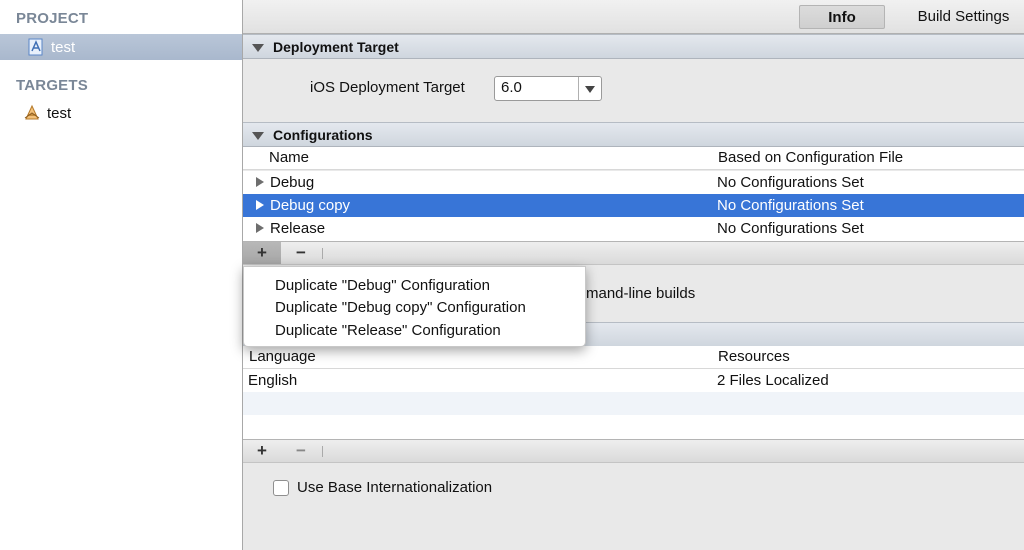  Describe the element at coordinates (32, 113) in the screenshot. I see `app-target-icon` at that location.